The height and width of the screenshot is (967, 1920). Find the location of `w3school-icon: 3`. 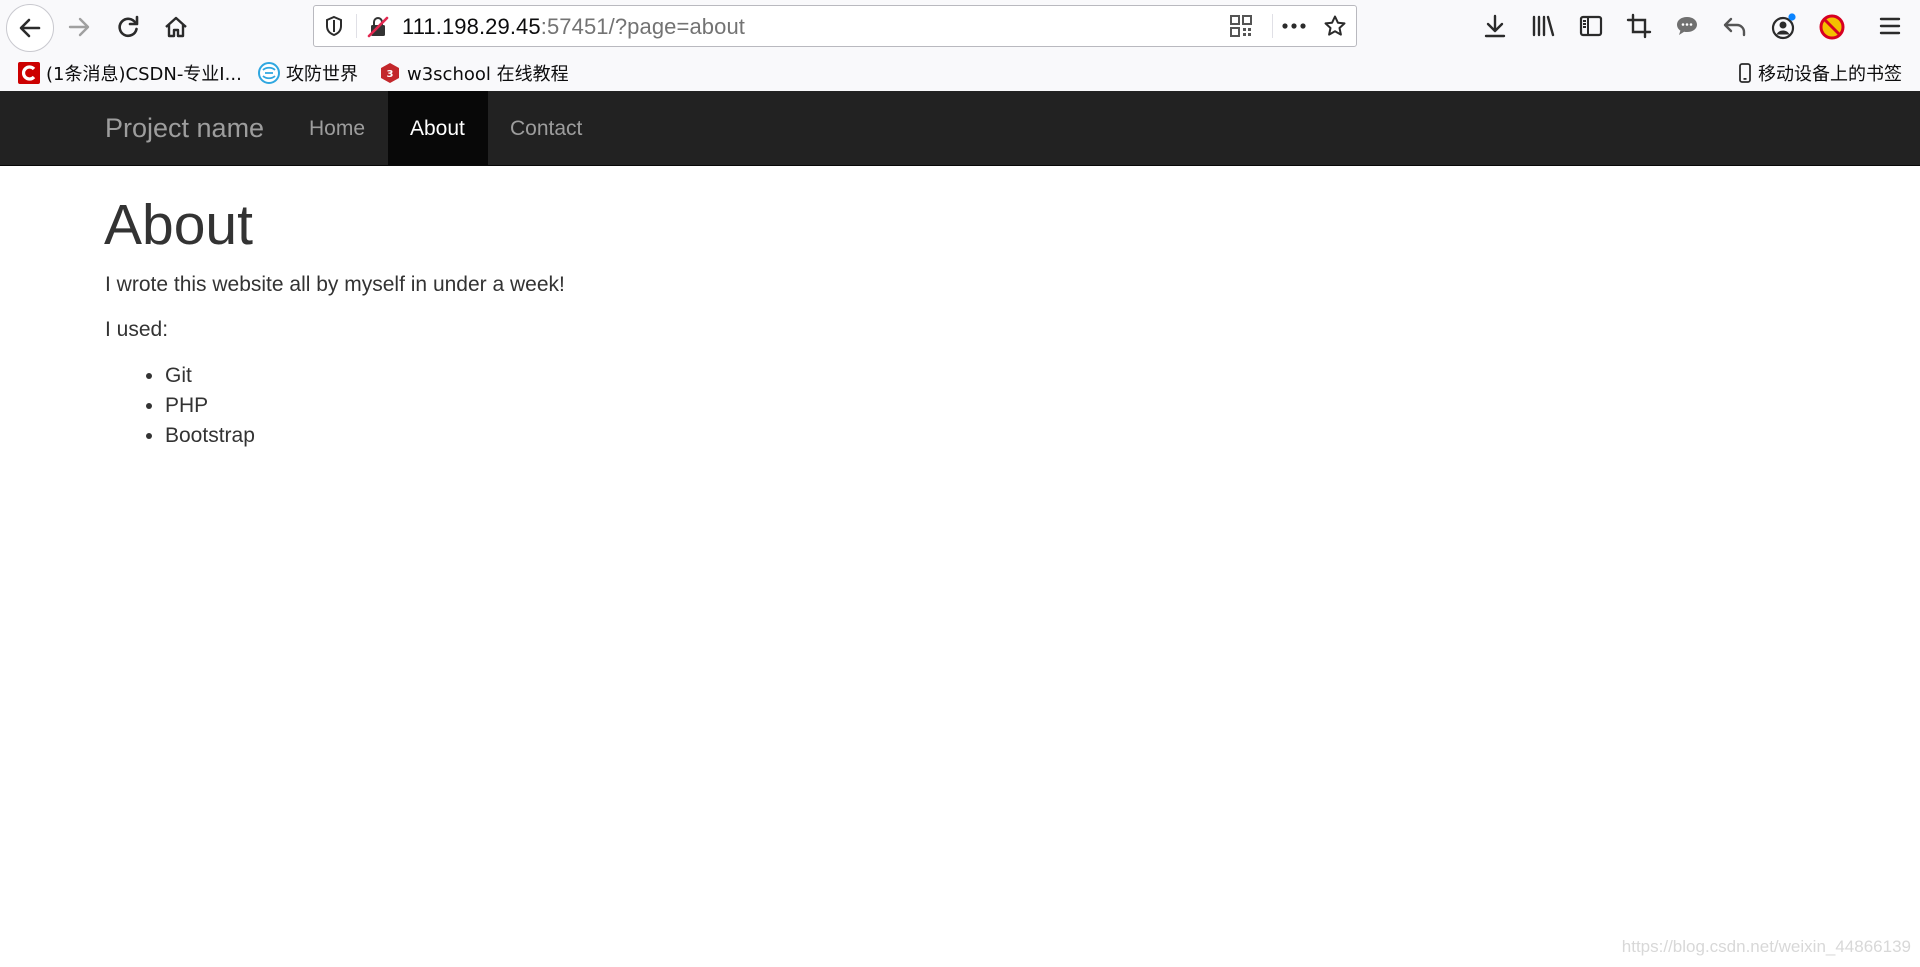

w3school-icon: 3 is located at coordinates (390, 73).